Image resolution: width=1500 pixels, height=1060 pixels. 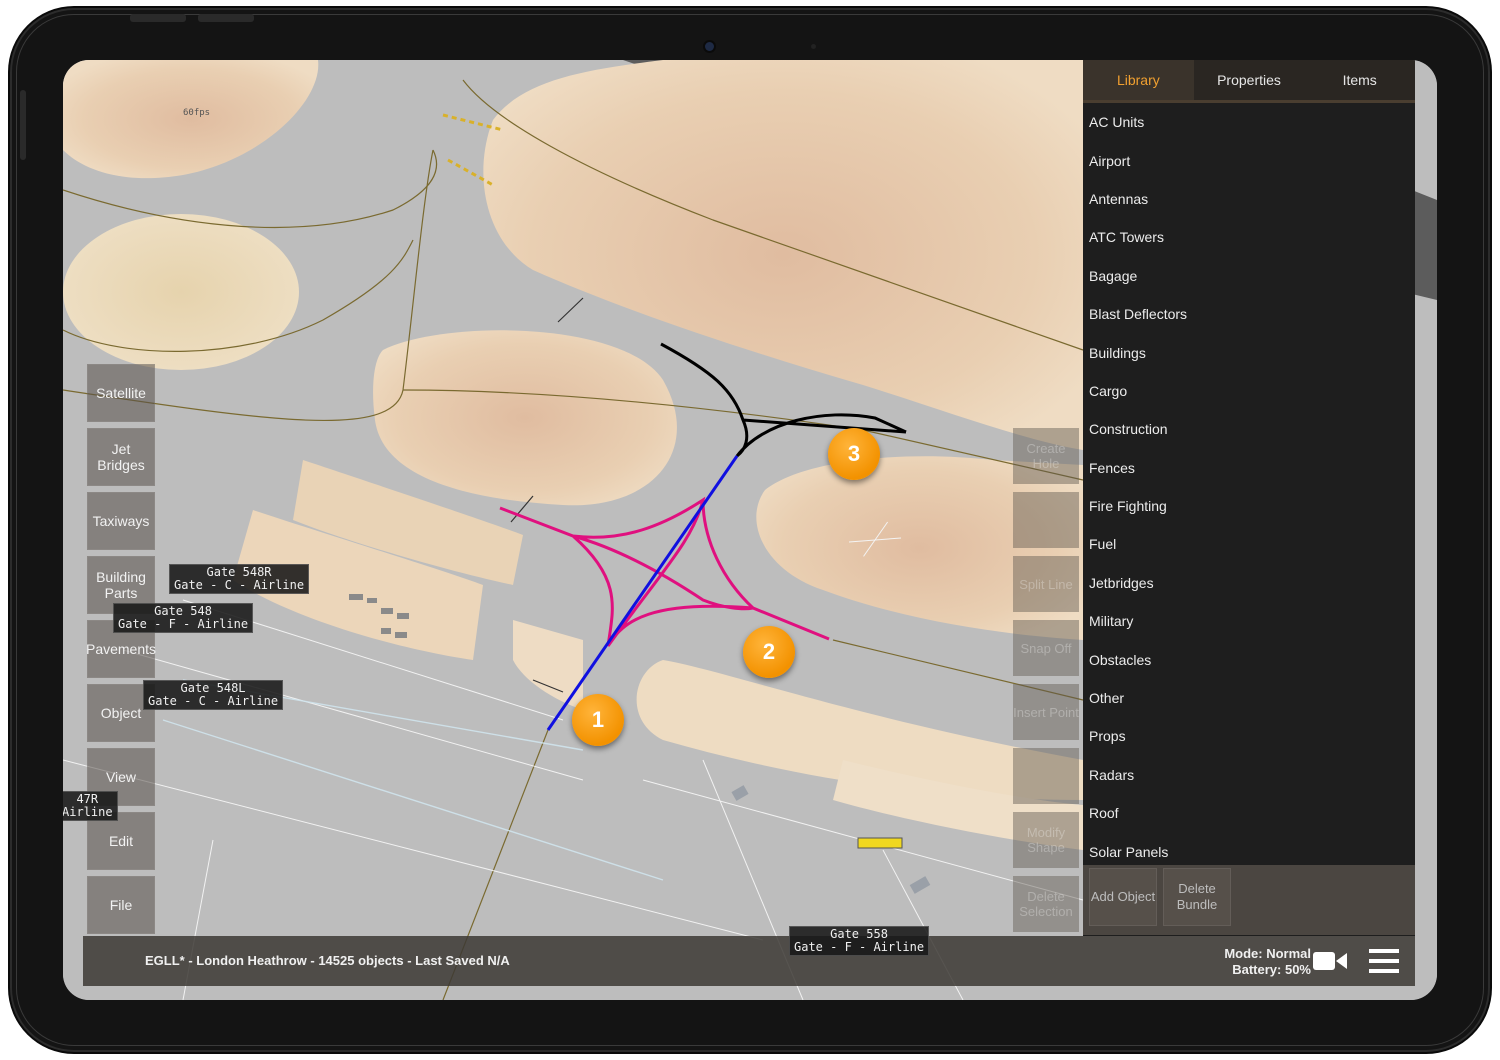 I want to click on tab-properties: Properties, so click(x=1249, y=80).